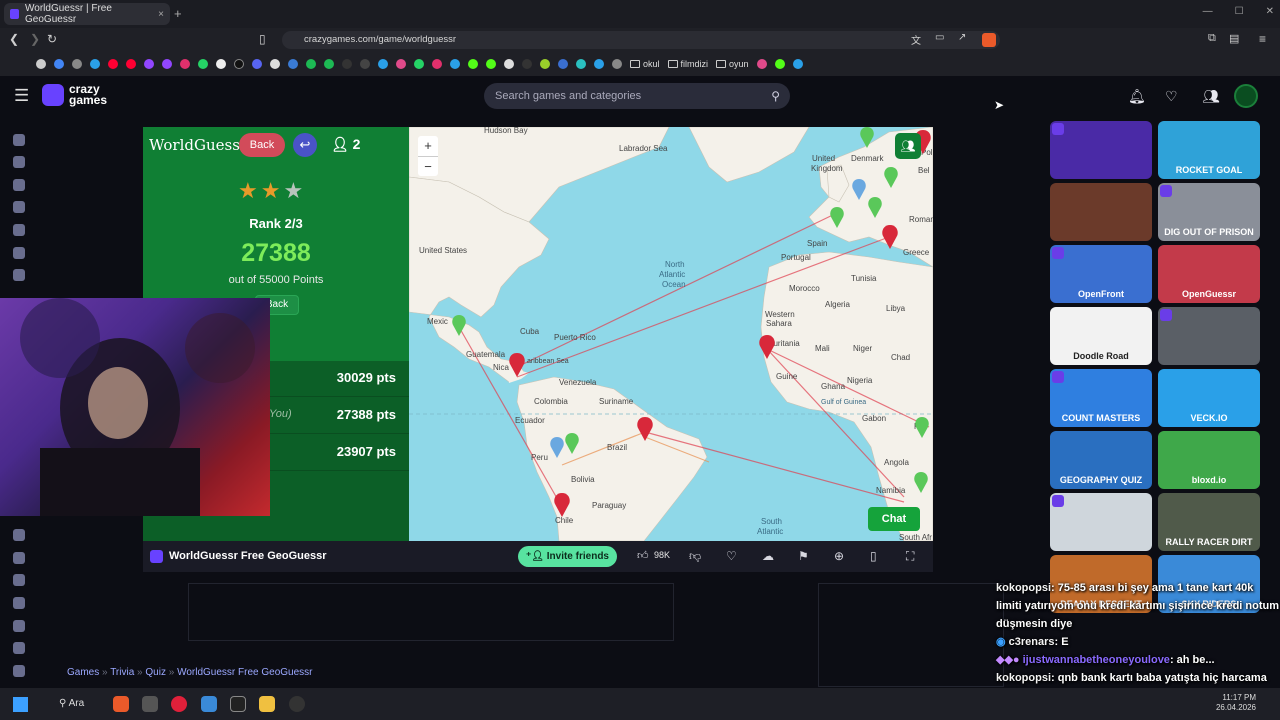  I want to click on discord-icon, so click(257, 64).